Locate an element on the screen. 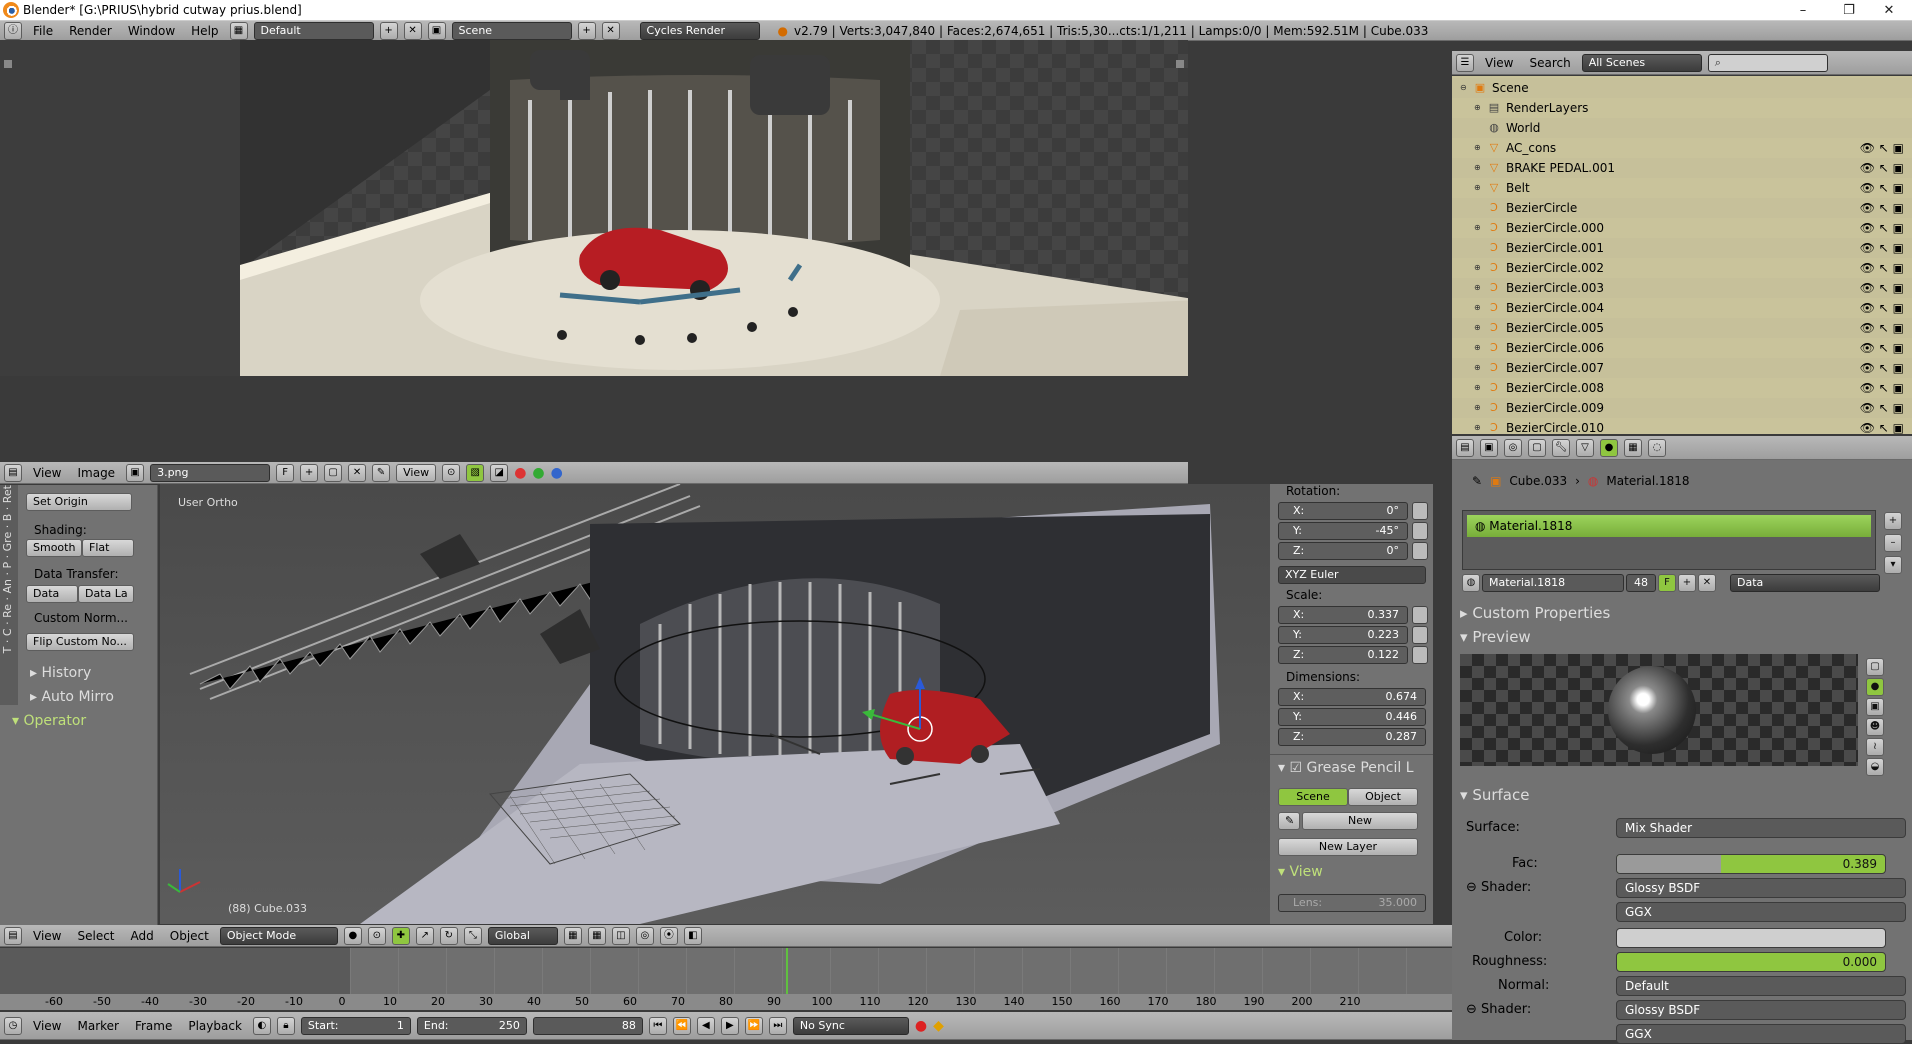  scale-icon: ⤡ is located at coordinates (472, 935).